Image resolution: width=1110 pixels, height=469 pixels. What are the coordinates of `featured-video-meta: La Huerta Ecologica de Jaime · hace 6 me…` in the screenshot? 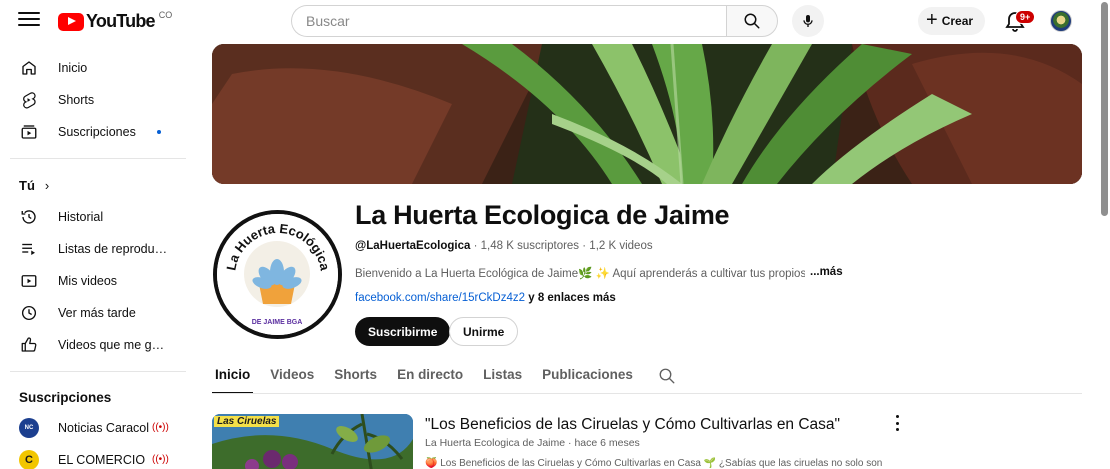 It's located at (532, 443).